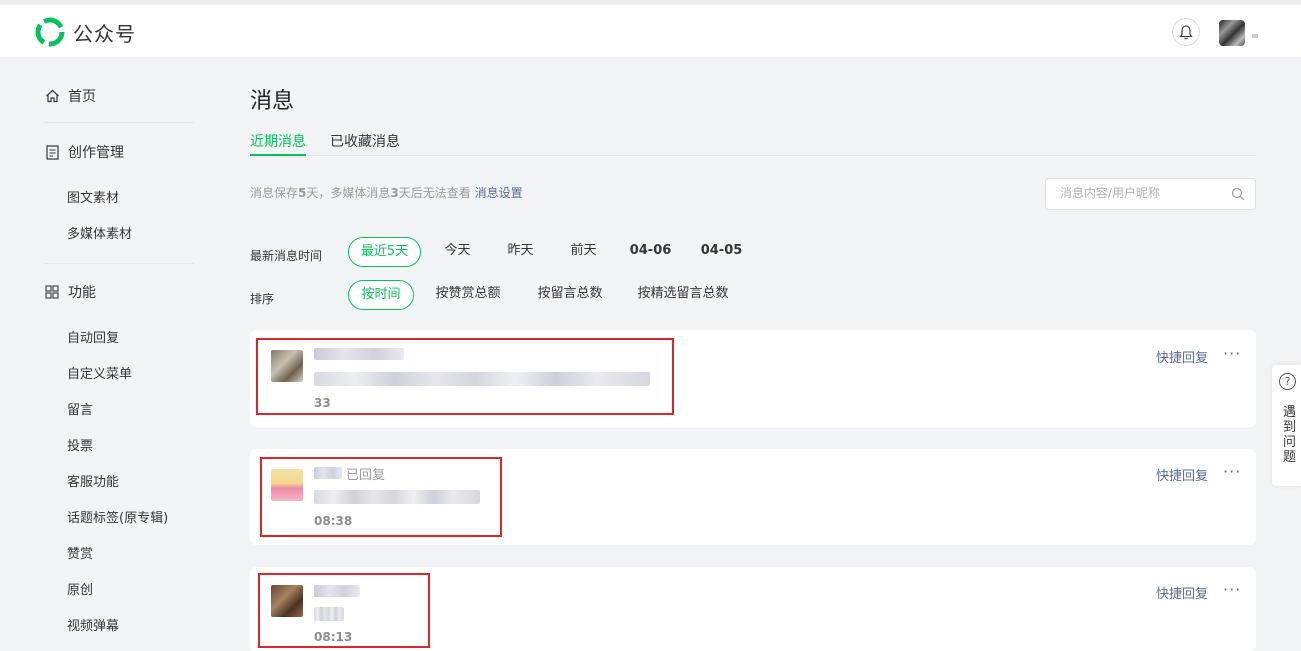 This screenshot has width=1301, height=651. What do you see at coordinates (93, 624) in the screenshot?
I see `sidebar-item-video-danmaku: 视频弹幕` at bounding box center [93, 624].